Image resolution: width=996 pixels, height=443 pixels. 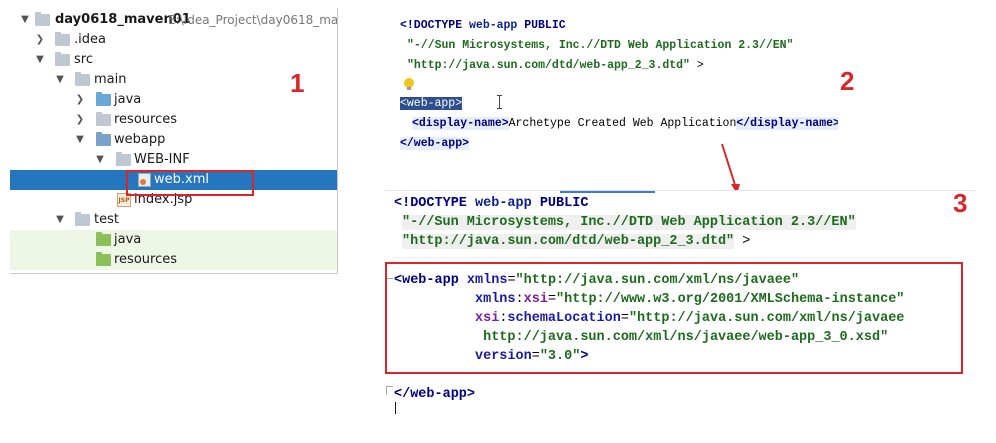 I want to click on step-number-3: 3, so click(x=960, y=203).